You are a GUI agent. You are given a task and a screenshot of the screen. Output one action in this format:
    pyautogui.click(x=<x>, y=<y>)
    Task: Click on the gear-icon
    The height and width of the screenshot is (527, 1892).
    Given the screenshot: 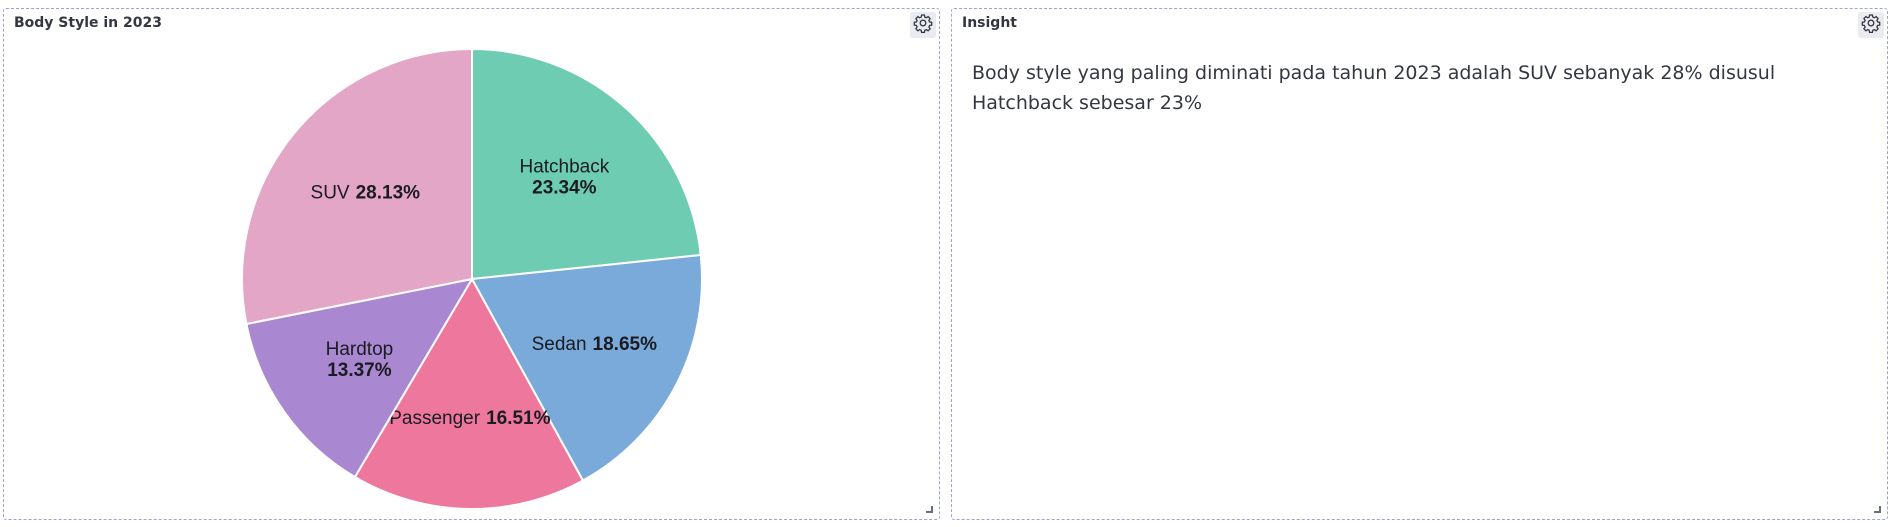 What is the action you would take?
    pyautogui.click(x=1871, y=25)
    